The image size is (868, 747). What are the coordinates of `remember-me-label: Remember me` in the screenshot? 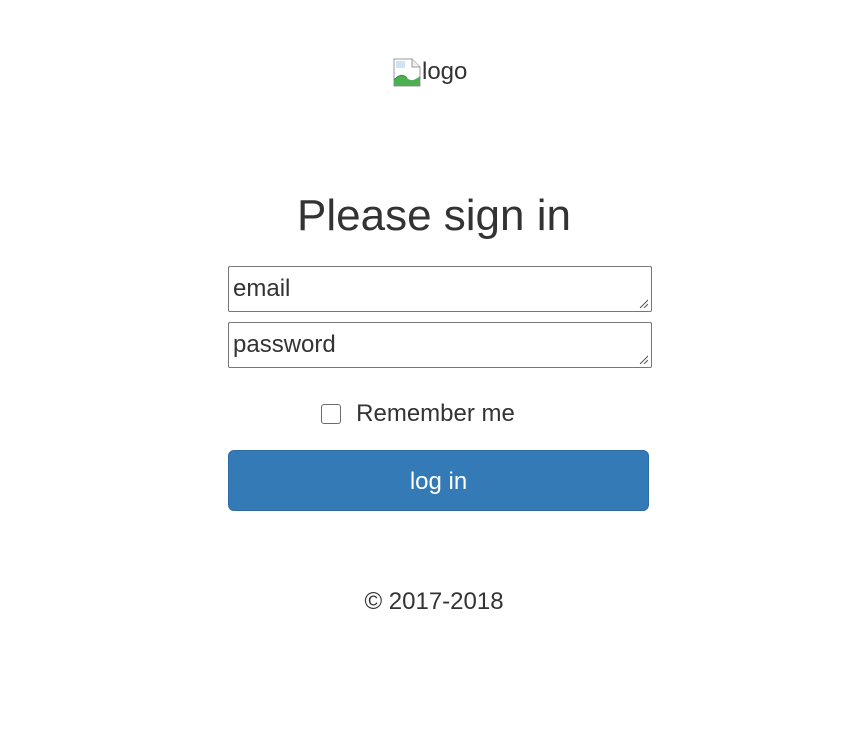 It's located at (435, 414).